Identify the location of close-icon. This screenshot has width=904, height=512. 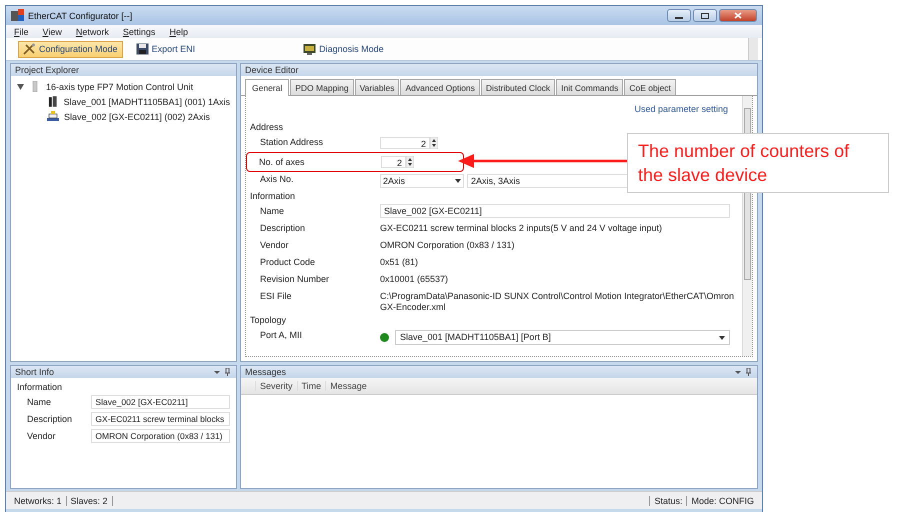
(738, 15).